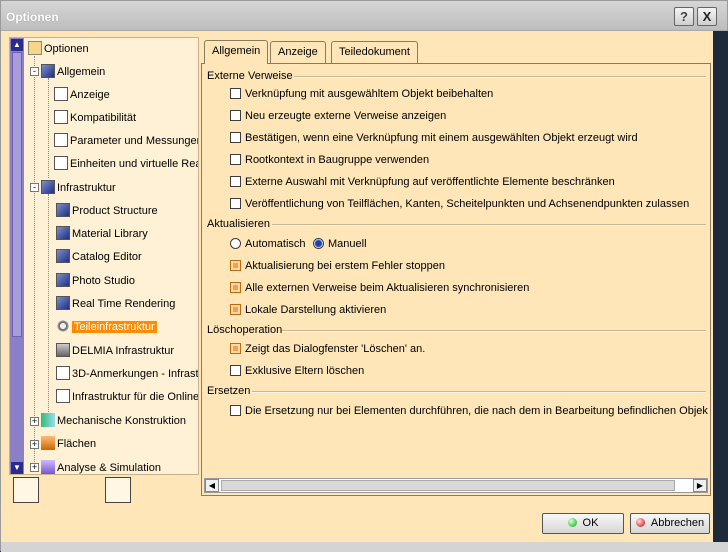 The width and height of the screenshot is (728, 552). Describe the element at coordinates (115, 304) in the screenshot. I see `tree-item-real-time-rendering: Real Time Rendering` at that location.